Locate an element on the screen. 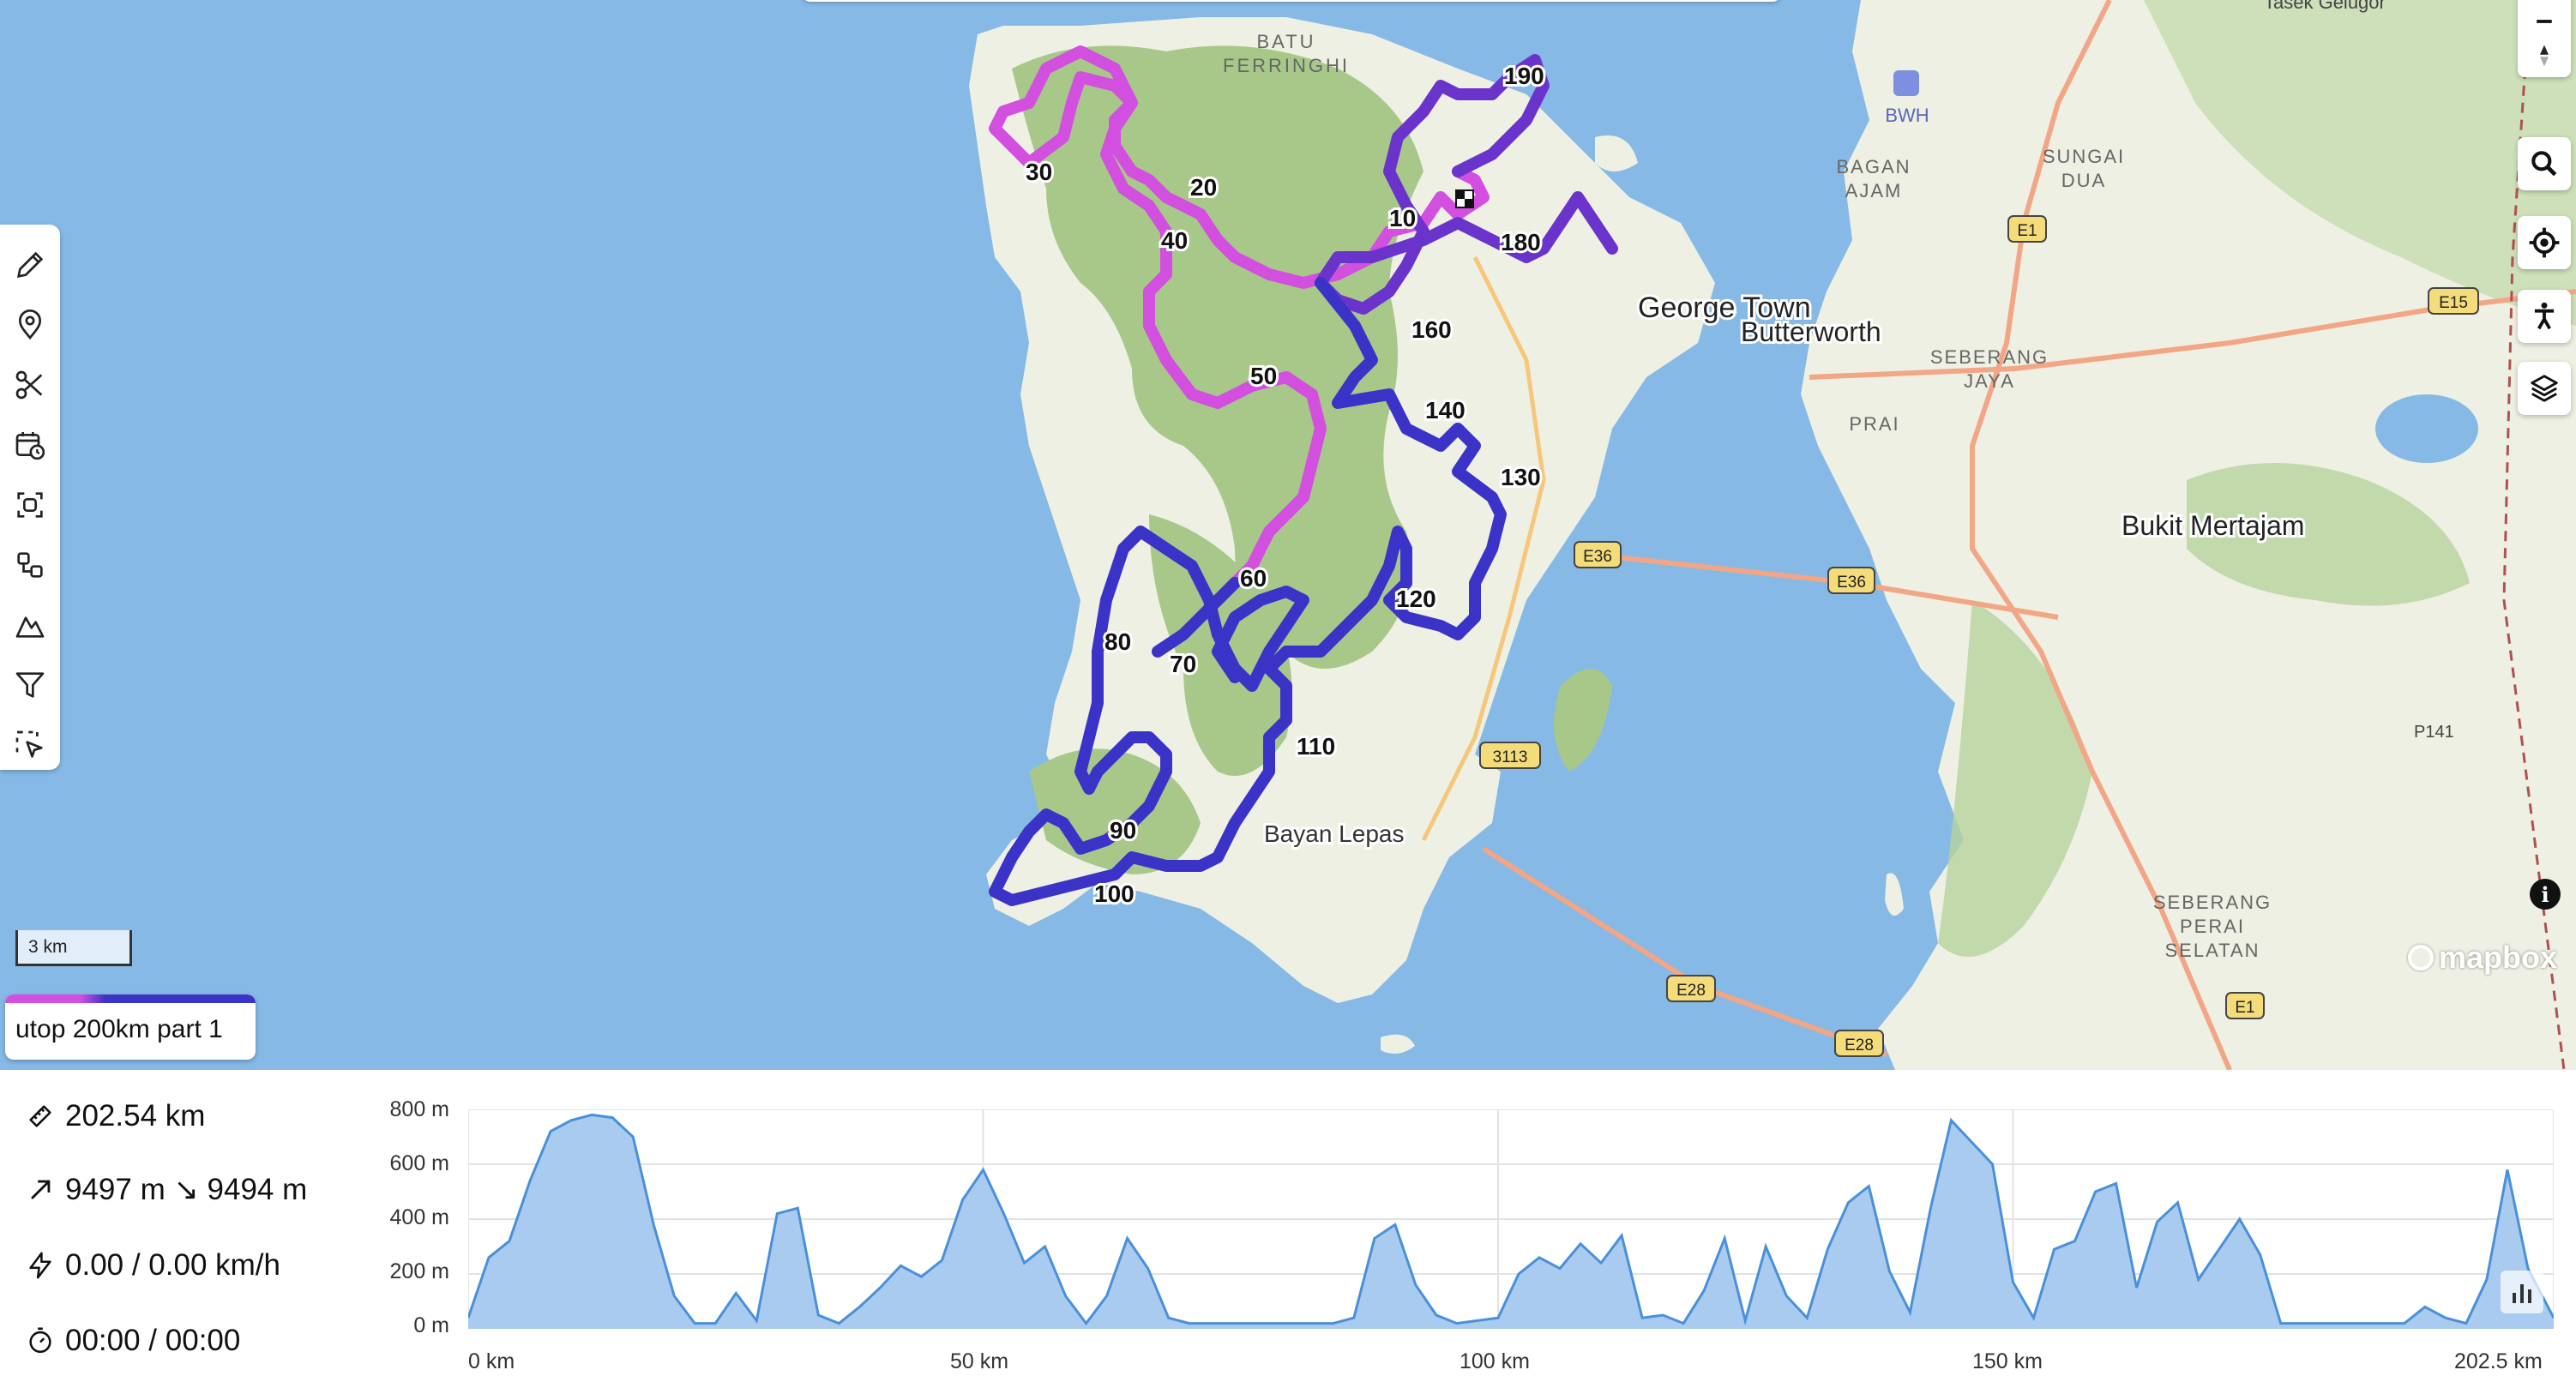 Image resolution: width=2576 pixels, height=1382 pixels. speed-value: 0.00 / 0.00 km/h is located at coordinates (172, 1265).